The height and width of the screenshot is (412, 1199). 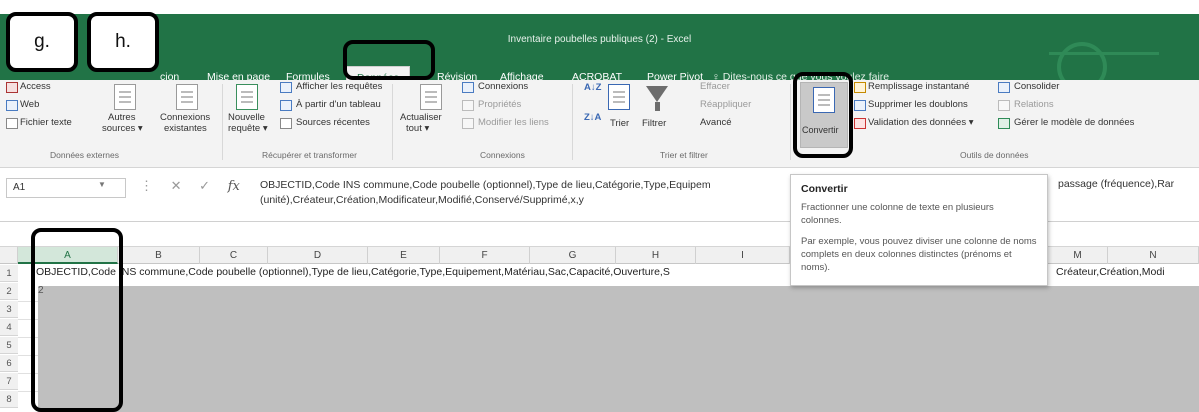 What do you see at coordinates (619, 97) in the screenshot?
I see `sort-icon` at bounding box center [619, 97].